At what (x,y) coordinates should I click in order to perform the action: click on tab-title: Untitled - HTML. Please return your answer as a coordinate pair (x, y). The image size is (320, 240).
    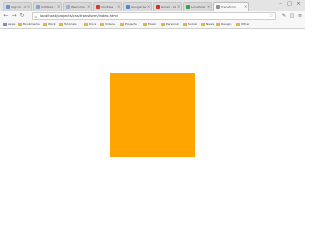
    Looking at the image, I should click on (48, 7).